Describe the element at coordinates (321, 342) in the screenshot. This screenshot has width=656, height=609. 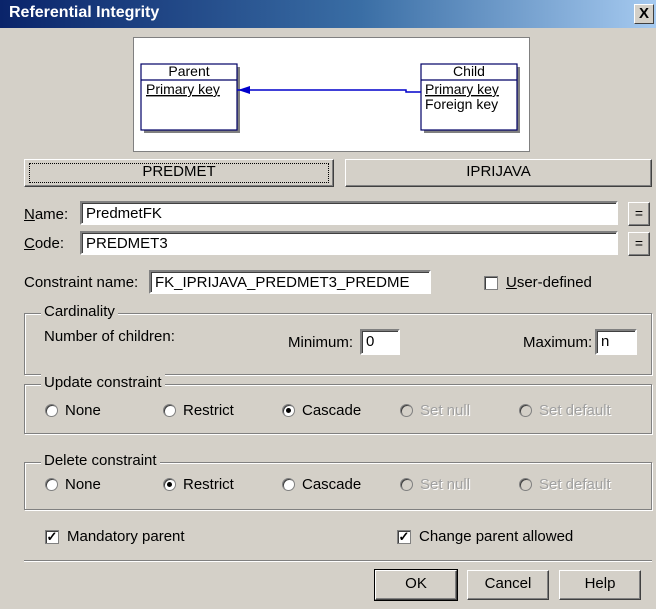
I see `minimum-label: Minimum:` at that location.